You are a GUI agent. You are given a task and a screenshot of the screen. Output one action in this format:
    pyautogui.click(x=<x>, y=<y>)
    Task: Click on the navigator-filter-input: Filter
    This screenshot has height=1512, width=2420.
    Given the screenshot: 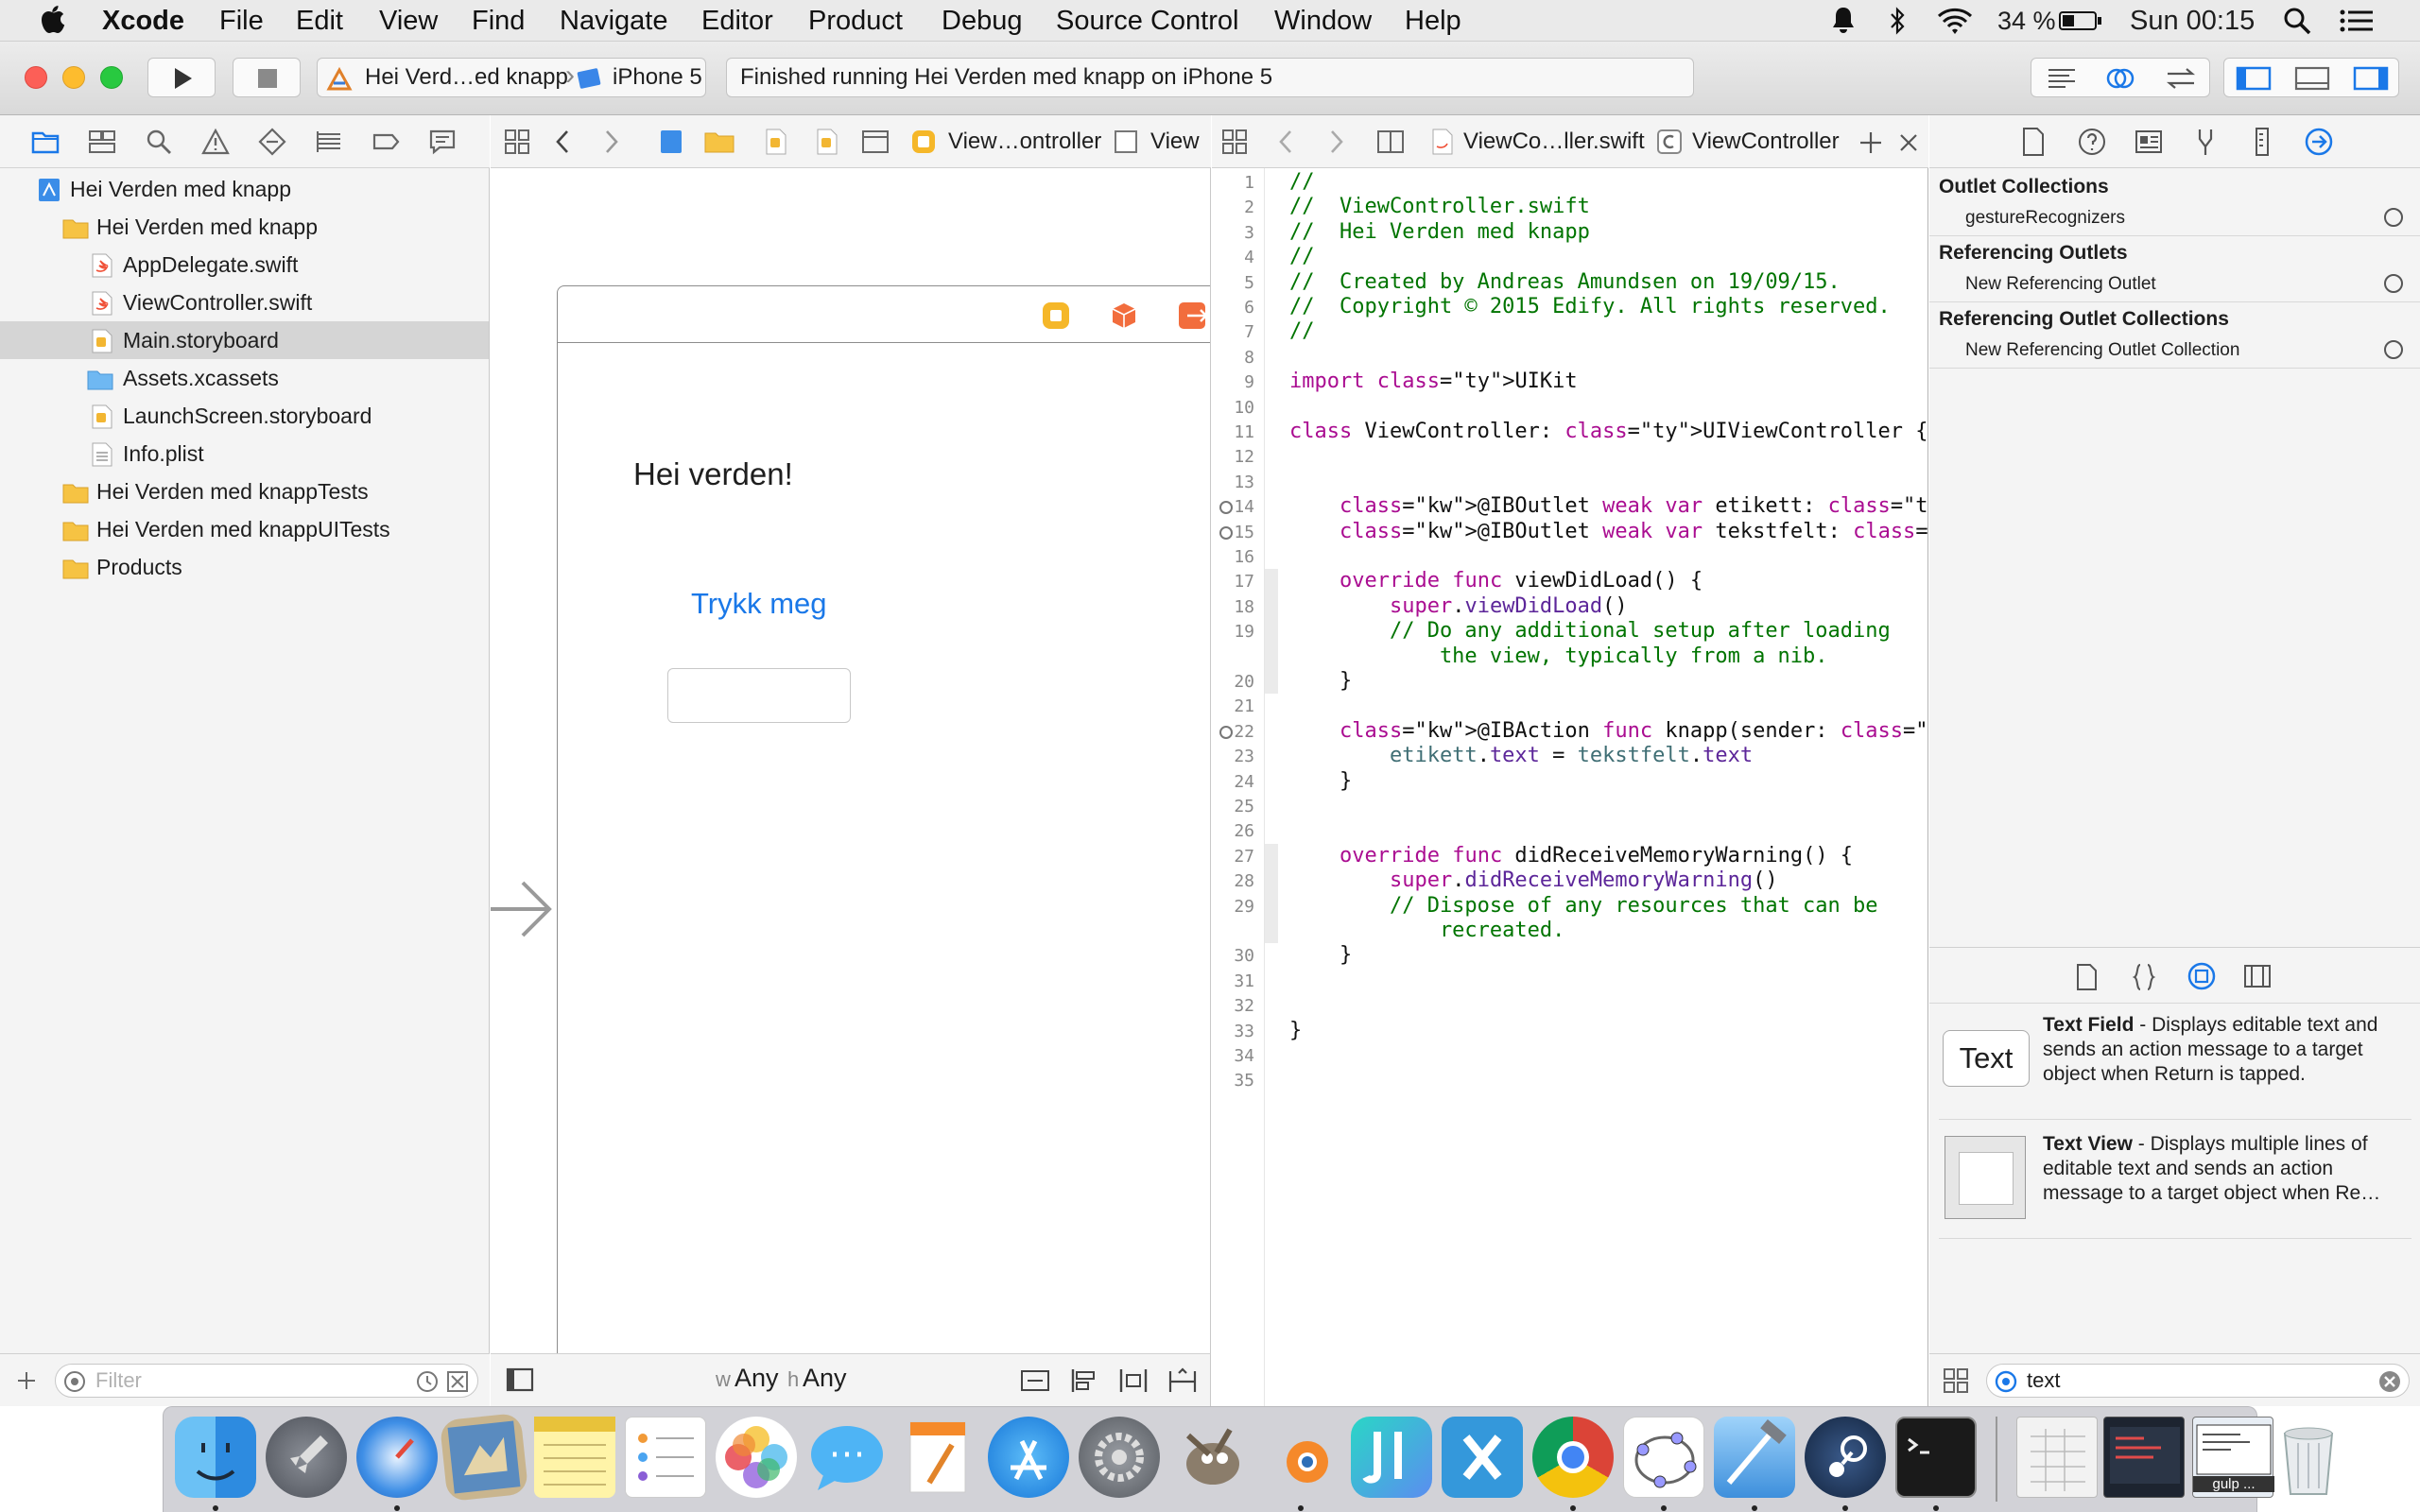 What is the action you would take?
    pyautogui.click(x=266, y=1381)
    